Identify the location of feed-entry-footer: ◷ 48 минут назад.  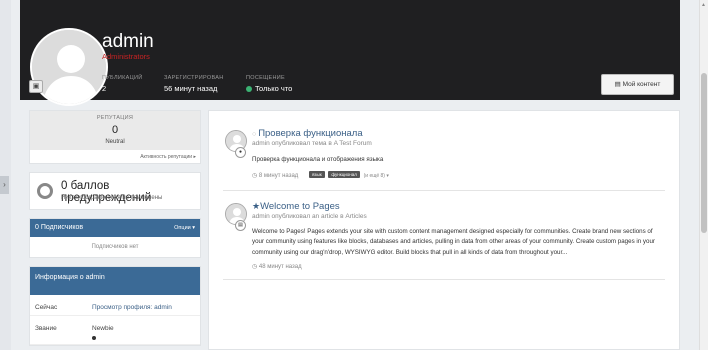
(277, 266).